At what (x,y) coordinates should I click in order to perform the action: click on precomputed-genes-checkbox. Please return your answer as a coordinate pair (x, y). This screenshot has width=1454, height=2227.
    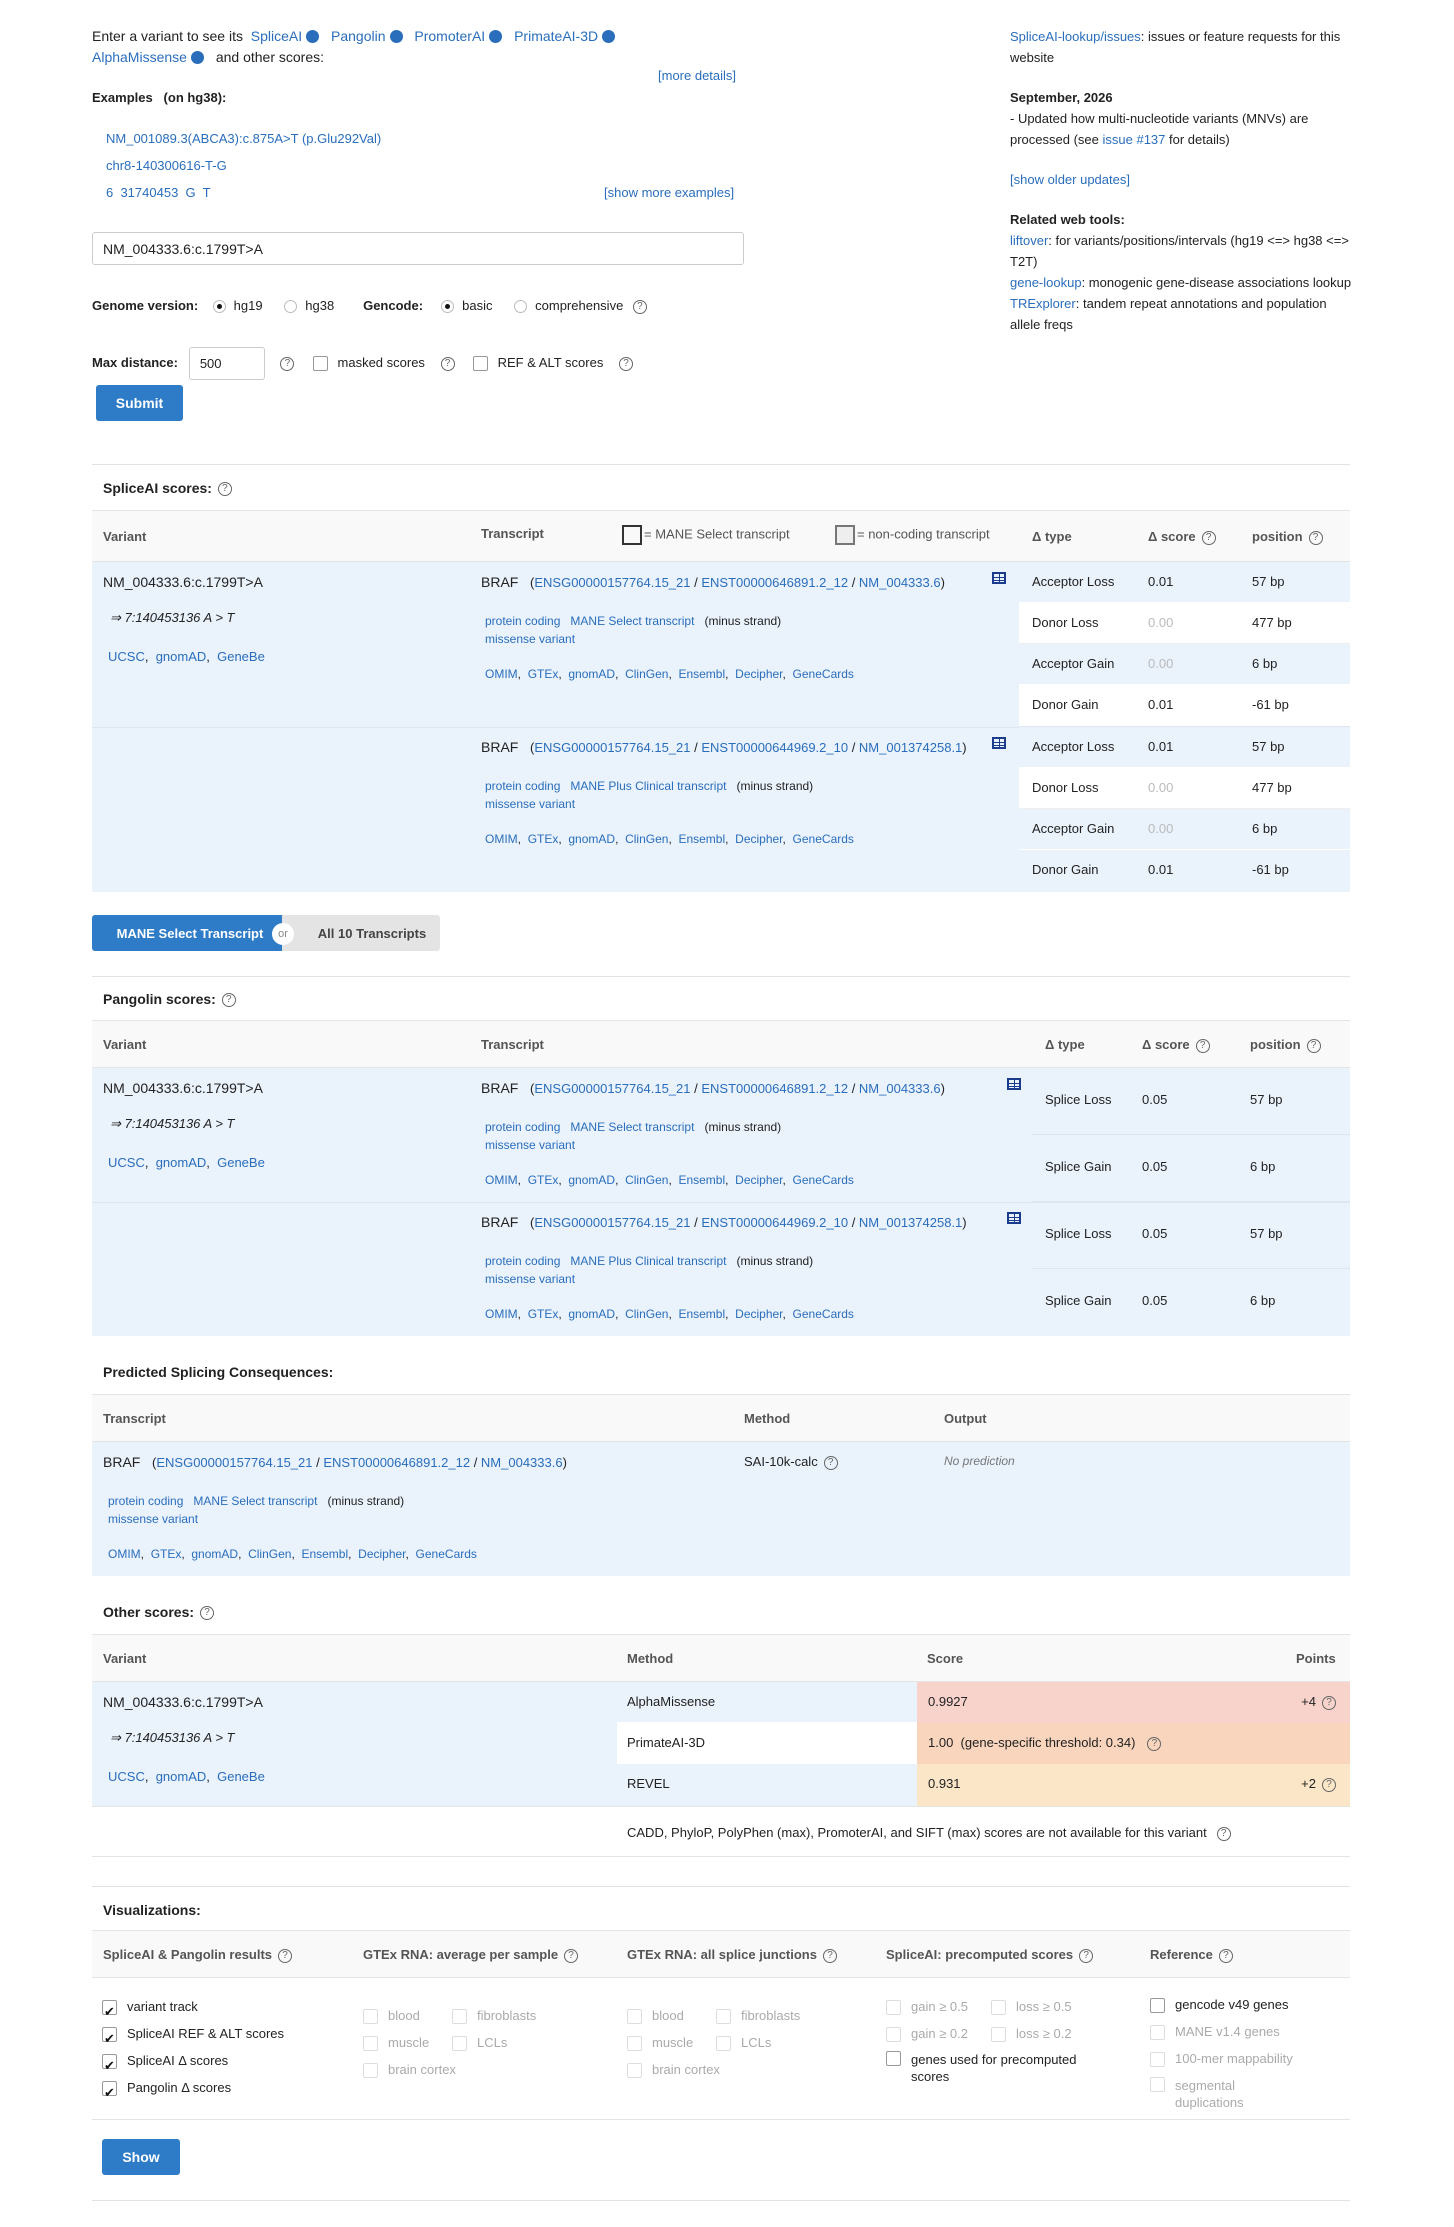
    Looking at the image, I should click on (893, 2058).